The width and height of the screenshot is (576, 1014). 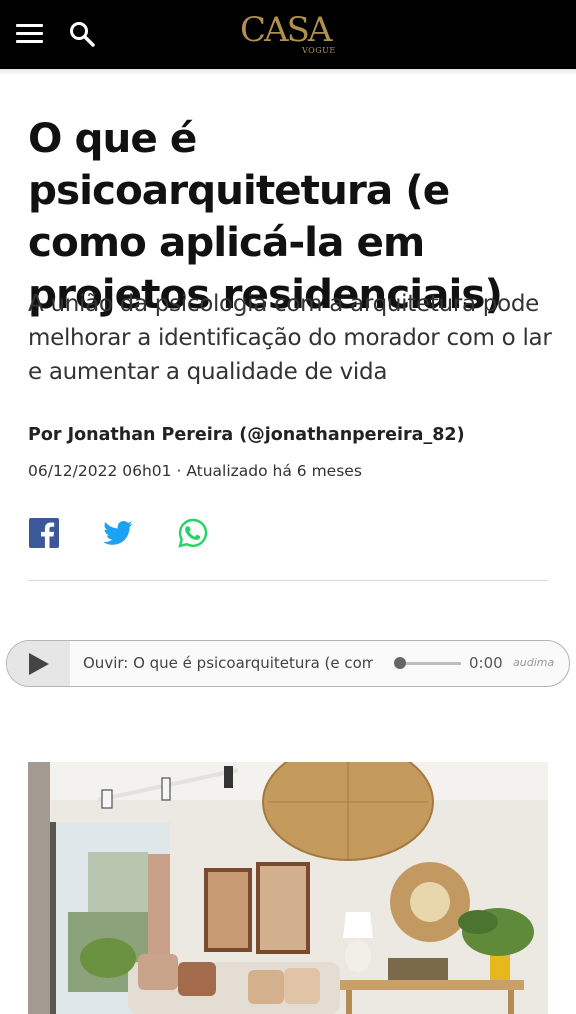 I want to click on menu-button, so click(x=29, y=34).